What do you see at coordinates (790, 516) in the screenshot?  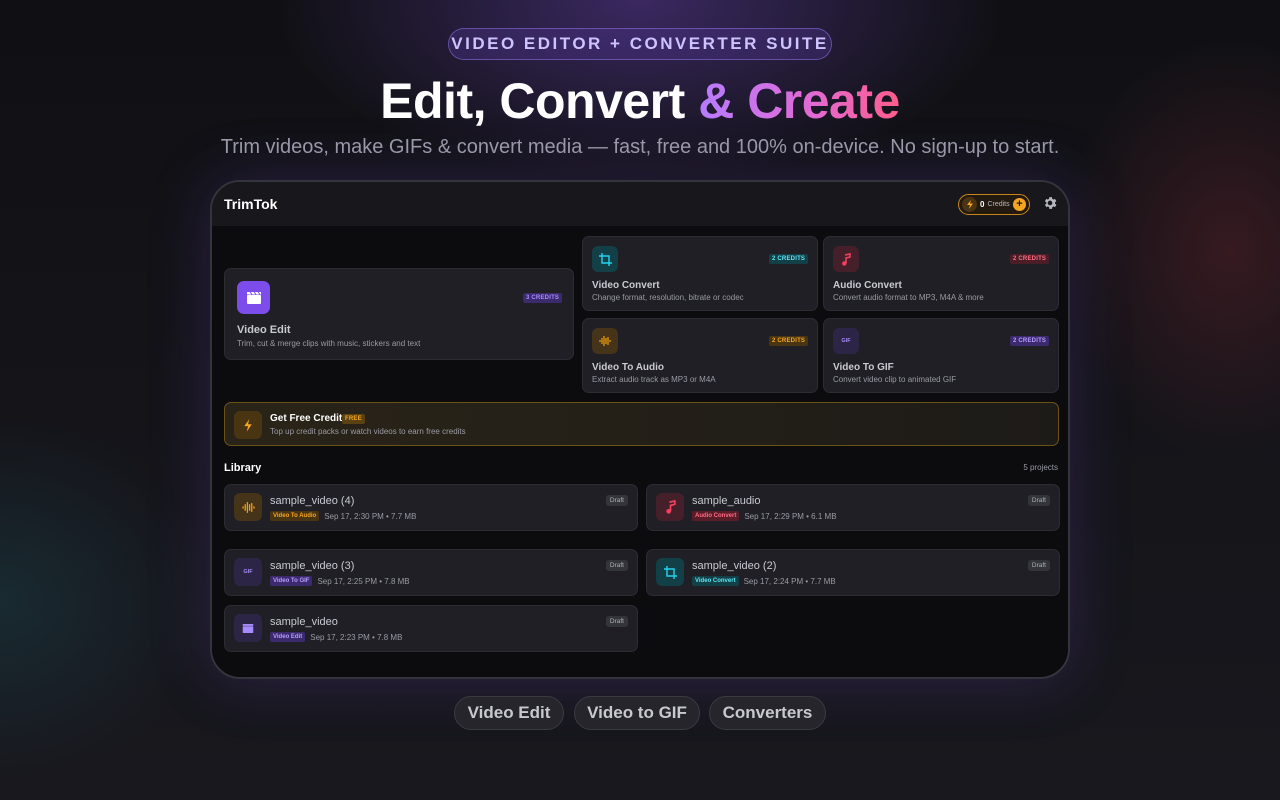 I see `library-item-date: Sep 17, 2:29 PM • 6.1 MB` at bounding box center [790, 516].